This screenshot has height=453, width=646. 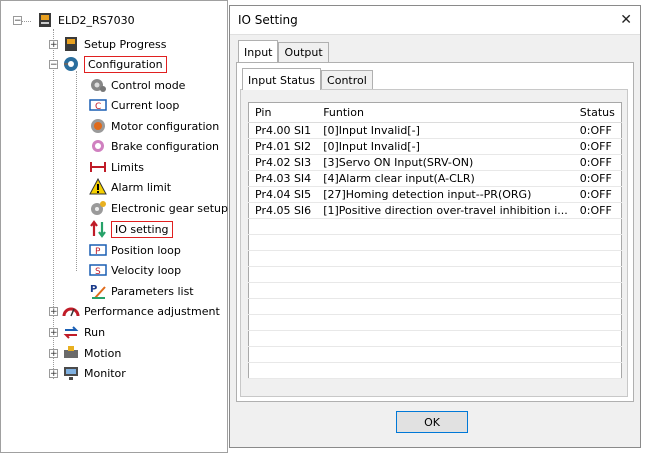 I want to click on ok-button: OK, so click(x=432, y=422).